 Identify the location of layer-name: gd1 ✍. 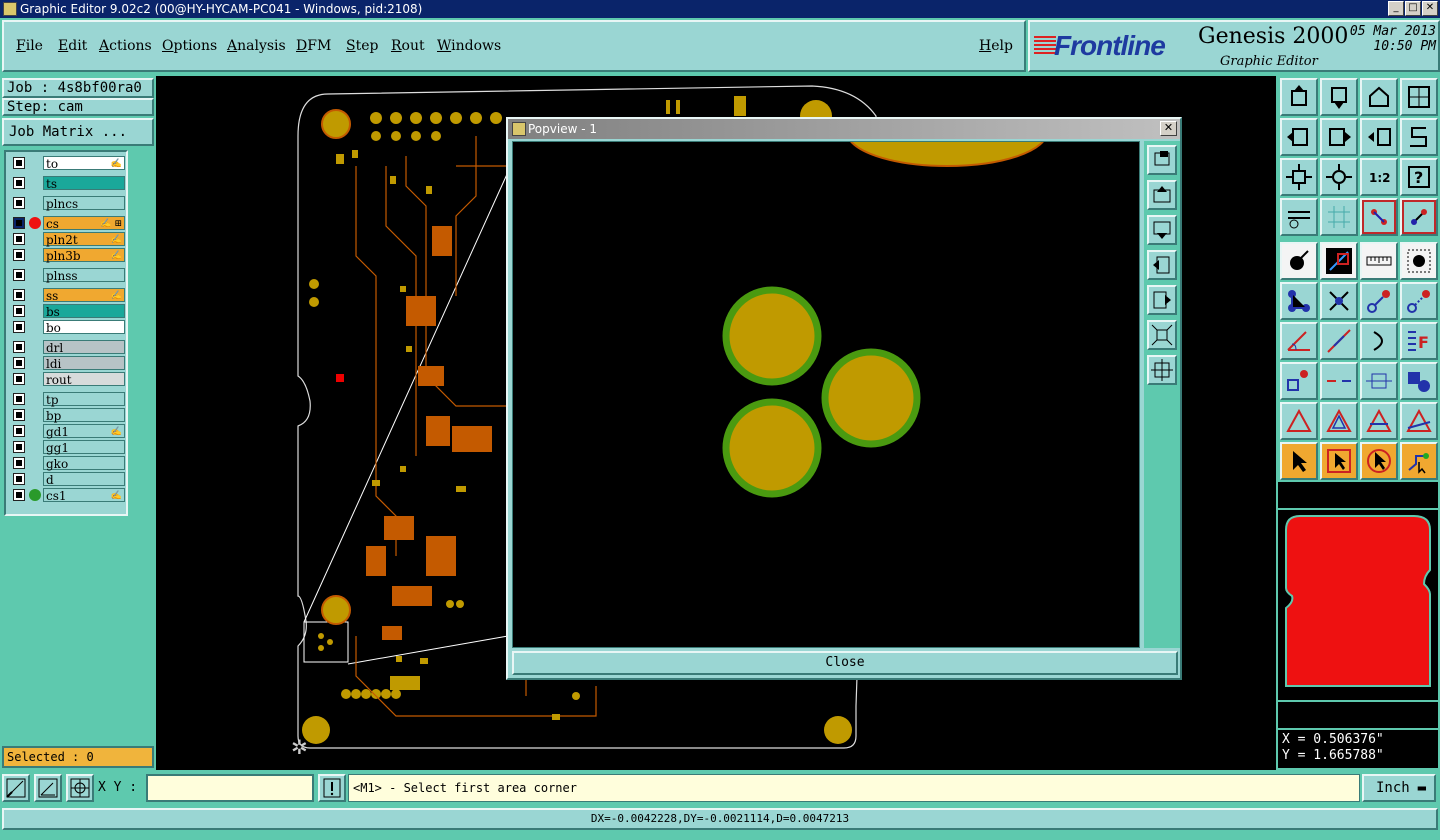
(84, 431).